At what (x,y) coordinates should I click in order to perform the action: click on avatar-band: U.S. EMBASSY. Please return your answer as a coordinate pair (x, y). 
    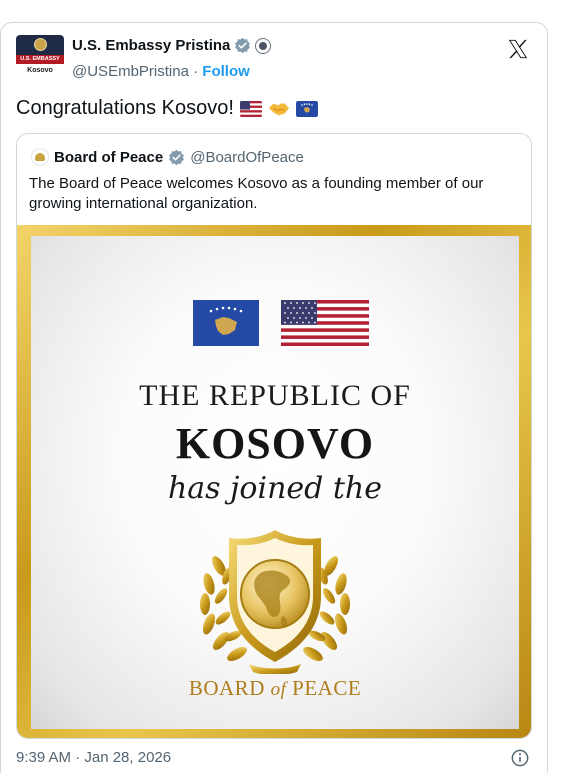
    Looking at the image, I should click on (40, 59).